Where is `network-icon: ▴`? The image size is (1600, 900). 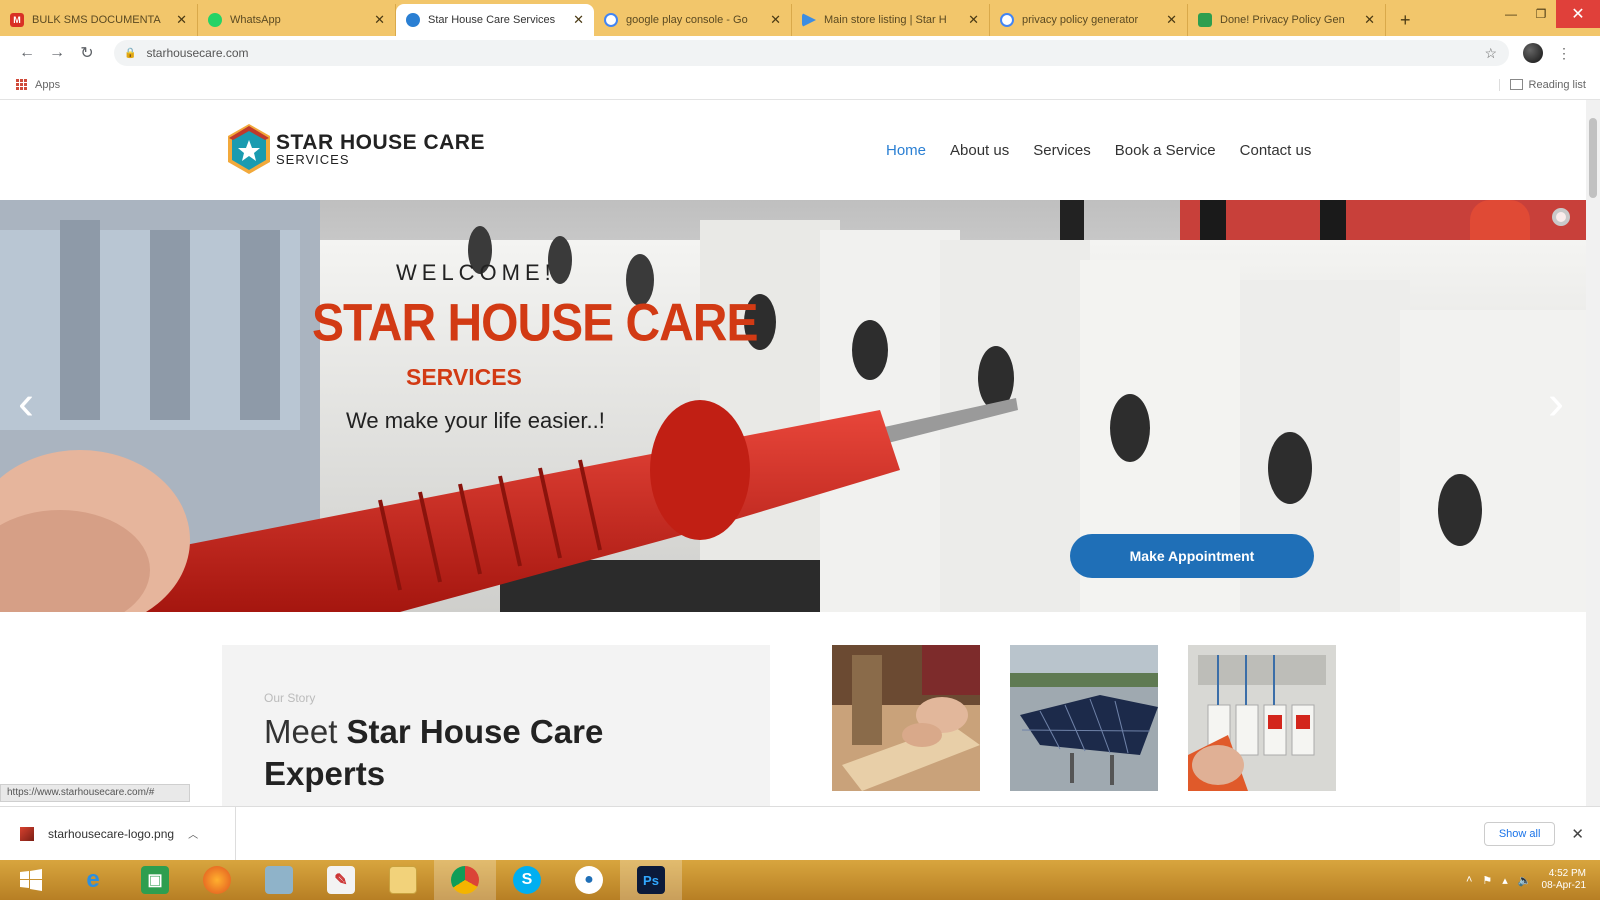
network-icon: ▴ is located at coordinates (1505, 880).